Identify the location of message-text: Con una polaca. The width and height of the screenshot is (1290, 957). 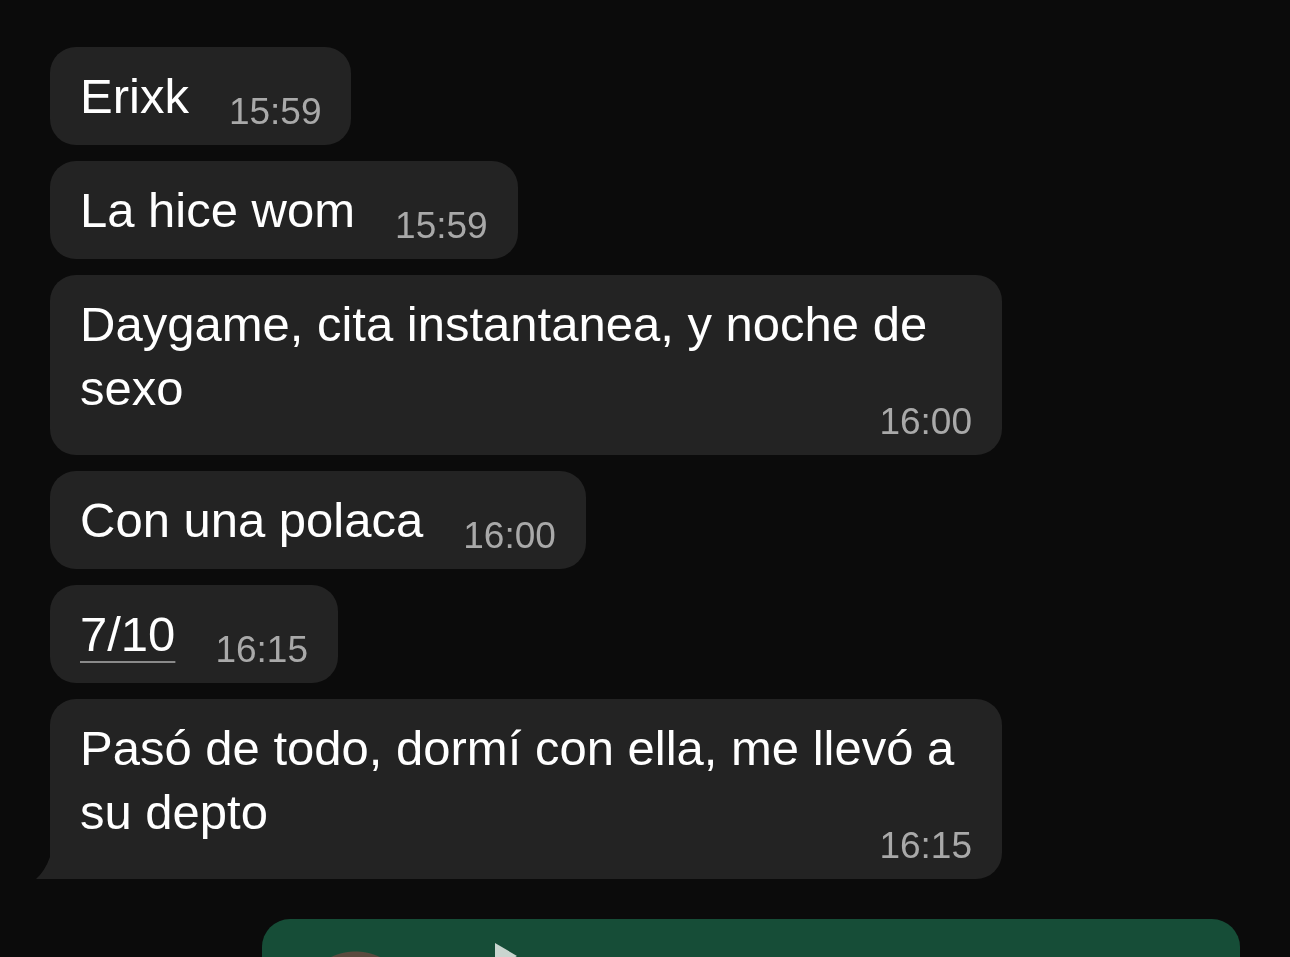
(252, 520).